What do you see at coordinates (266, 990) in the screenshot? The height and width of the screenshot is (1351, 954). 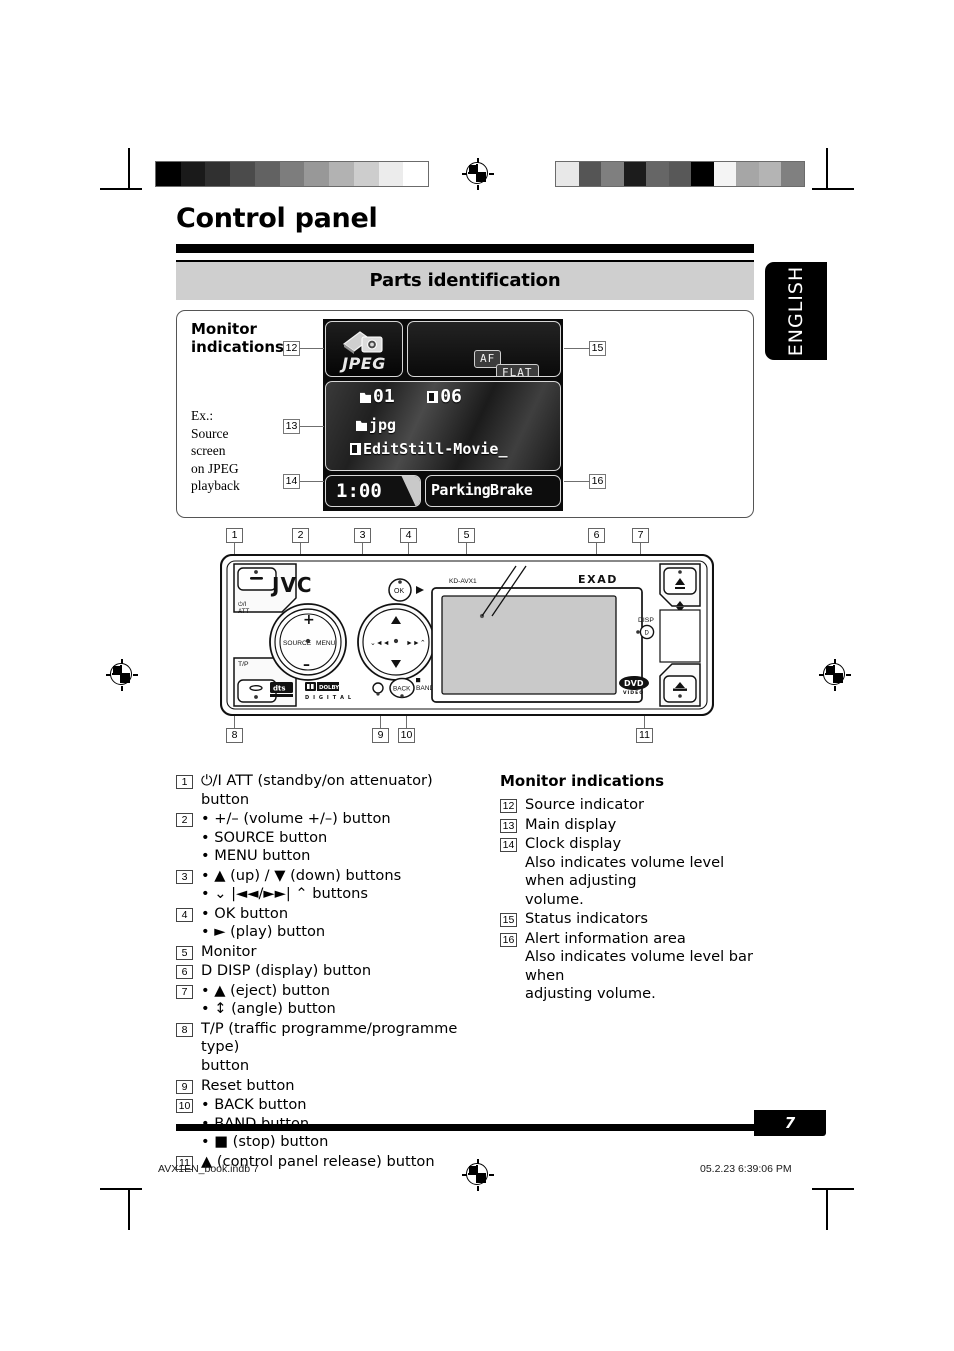 I see `legend-control-line-7-0: • ▲ (eject) button` at bounding box center [266, 990].